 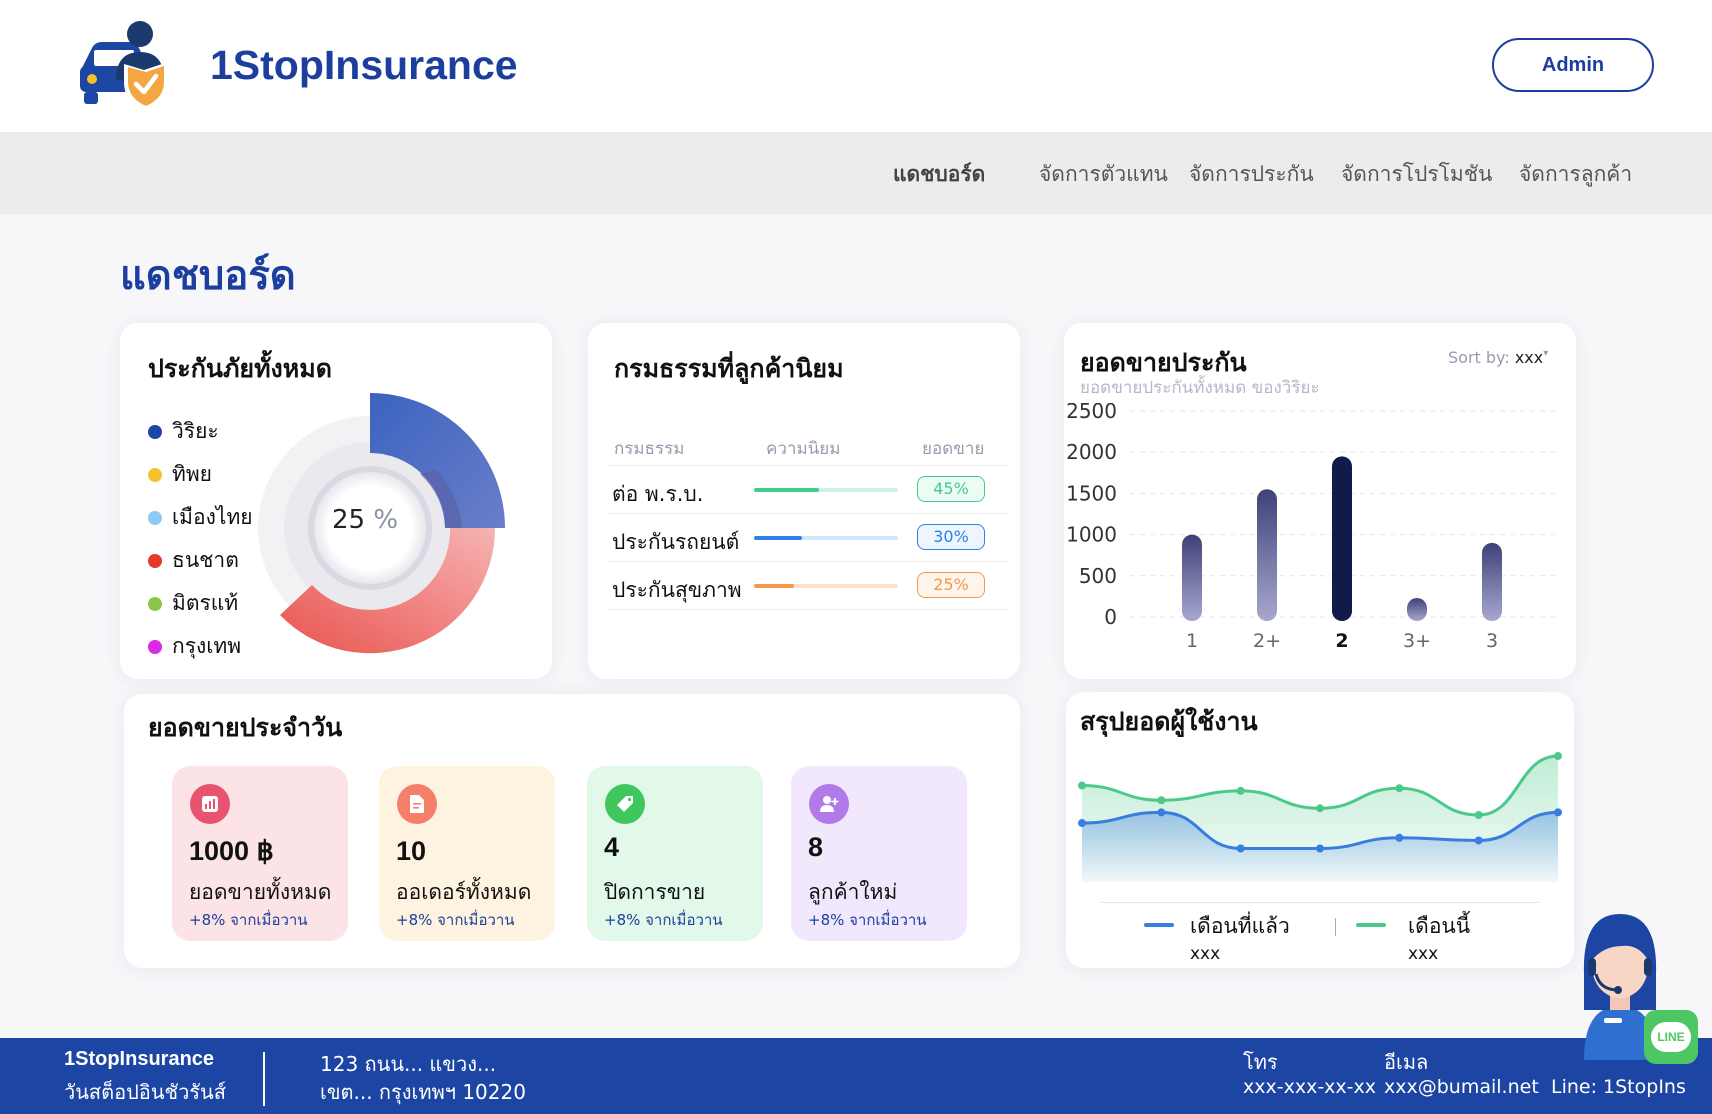 What do you see at coordinates (365, 520) in the screenshot?
I see `donut-center-value: 25 %` at bounding box center [365, 520].